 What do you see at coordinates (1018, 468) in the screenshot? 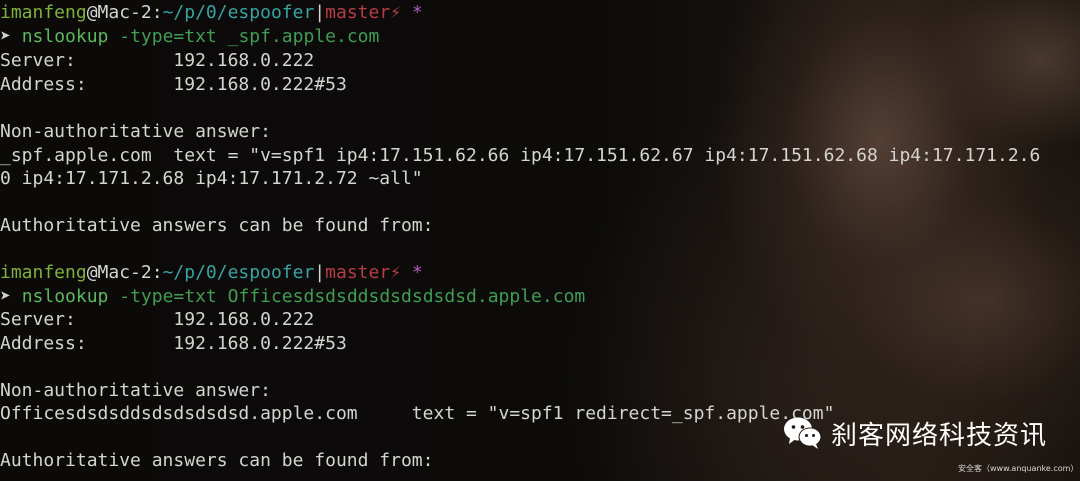
I see `watermark-subtitle: 安全客（www.anquanke.com）` at bounding box center [1018, 468].